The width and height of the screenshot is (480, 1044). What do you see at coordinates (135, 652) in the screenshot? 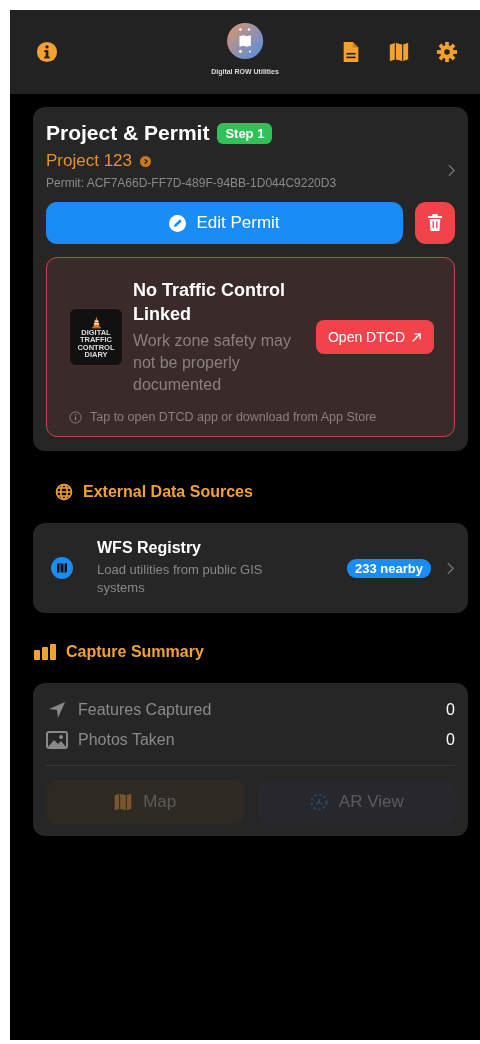
I see `section-title: Capture Summary` at bounding box center [135, 652].